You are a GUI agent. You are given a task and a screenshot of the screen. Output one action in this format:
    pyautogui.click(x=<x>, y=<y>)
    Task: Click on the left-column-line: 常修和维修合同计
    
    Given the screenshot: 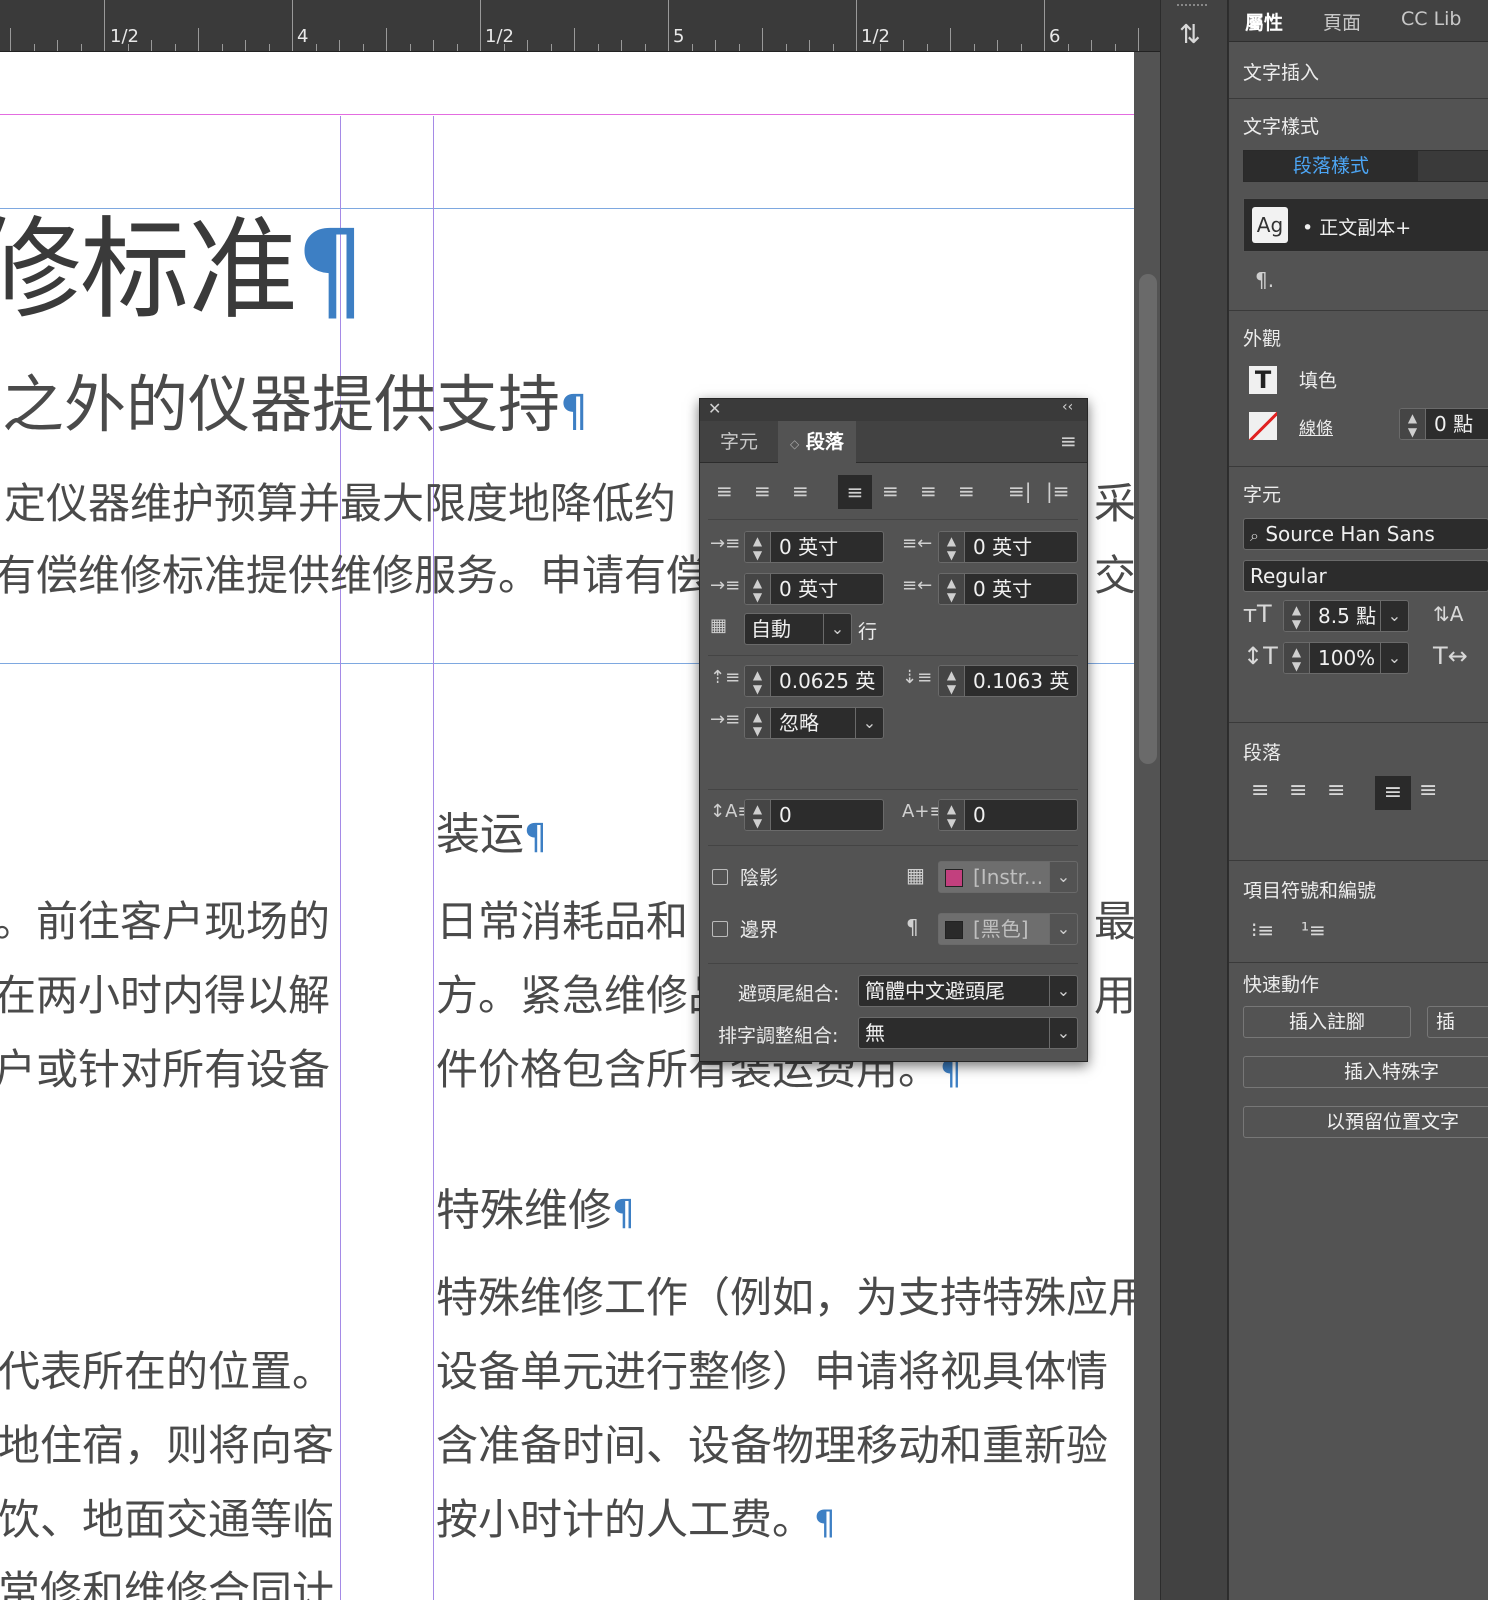 What is the action you would take?
    pyautogui.click(x=167, y=1579)
    